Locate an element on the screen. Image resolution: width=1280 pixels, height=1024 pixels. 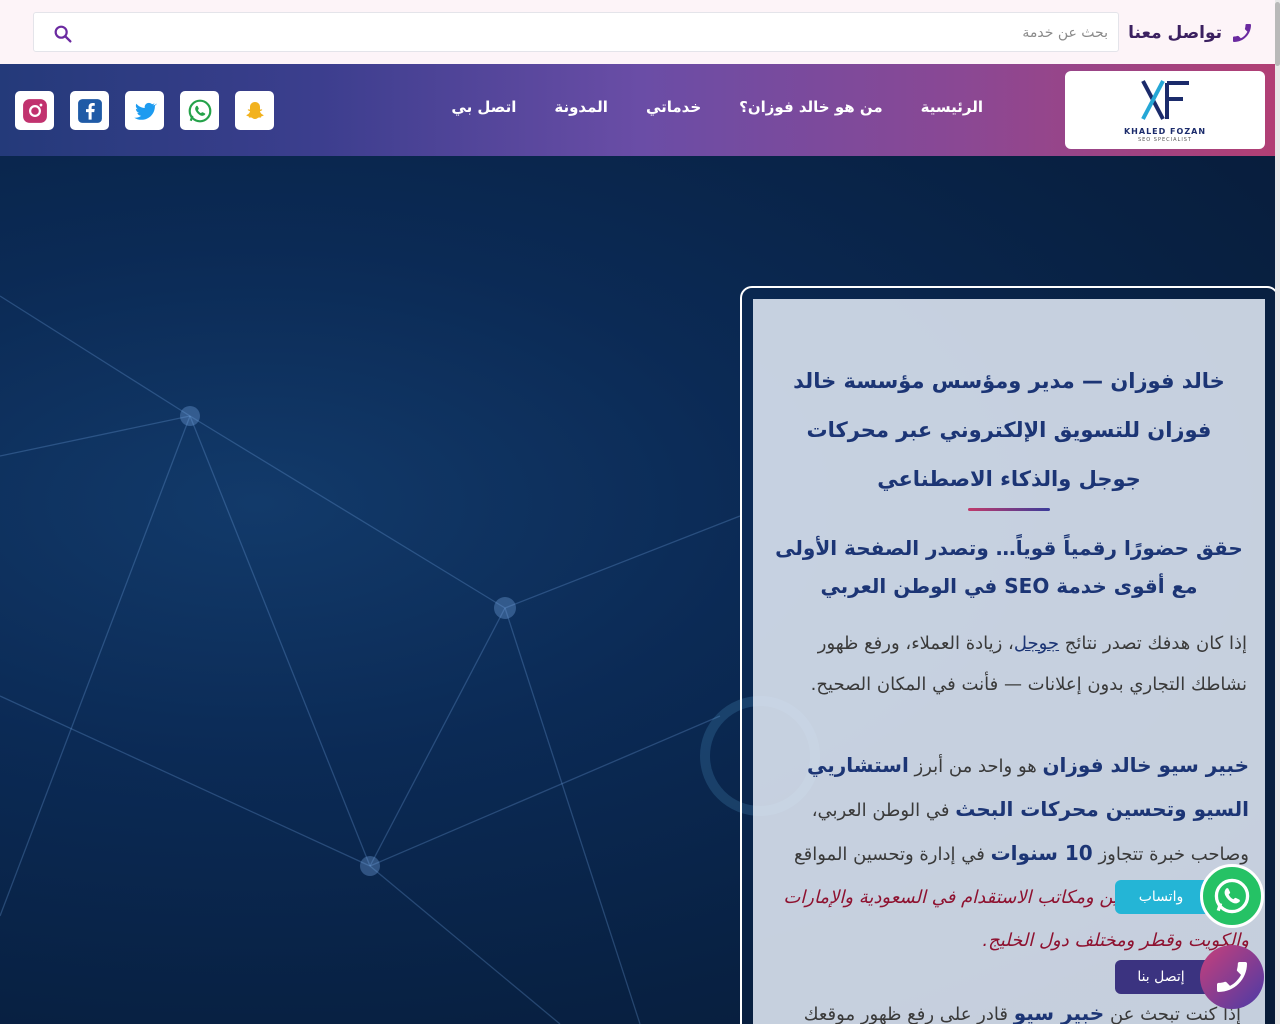
page-scrollbar is located at coordinates (1277, 512).